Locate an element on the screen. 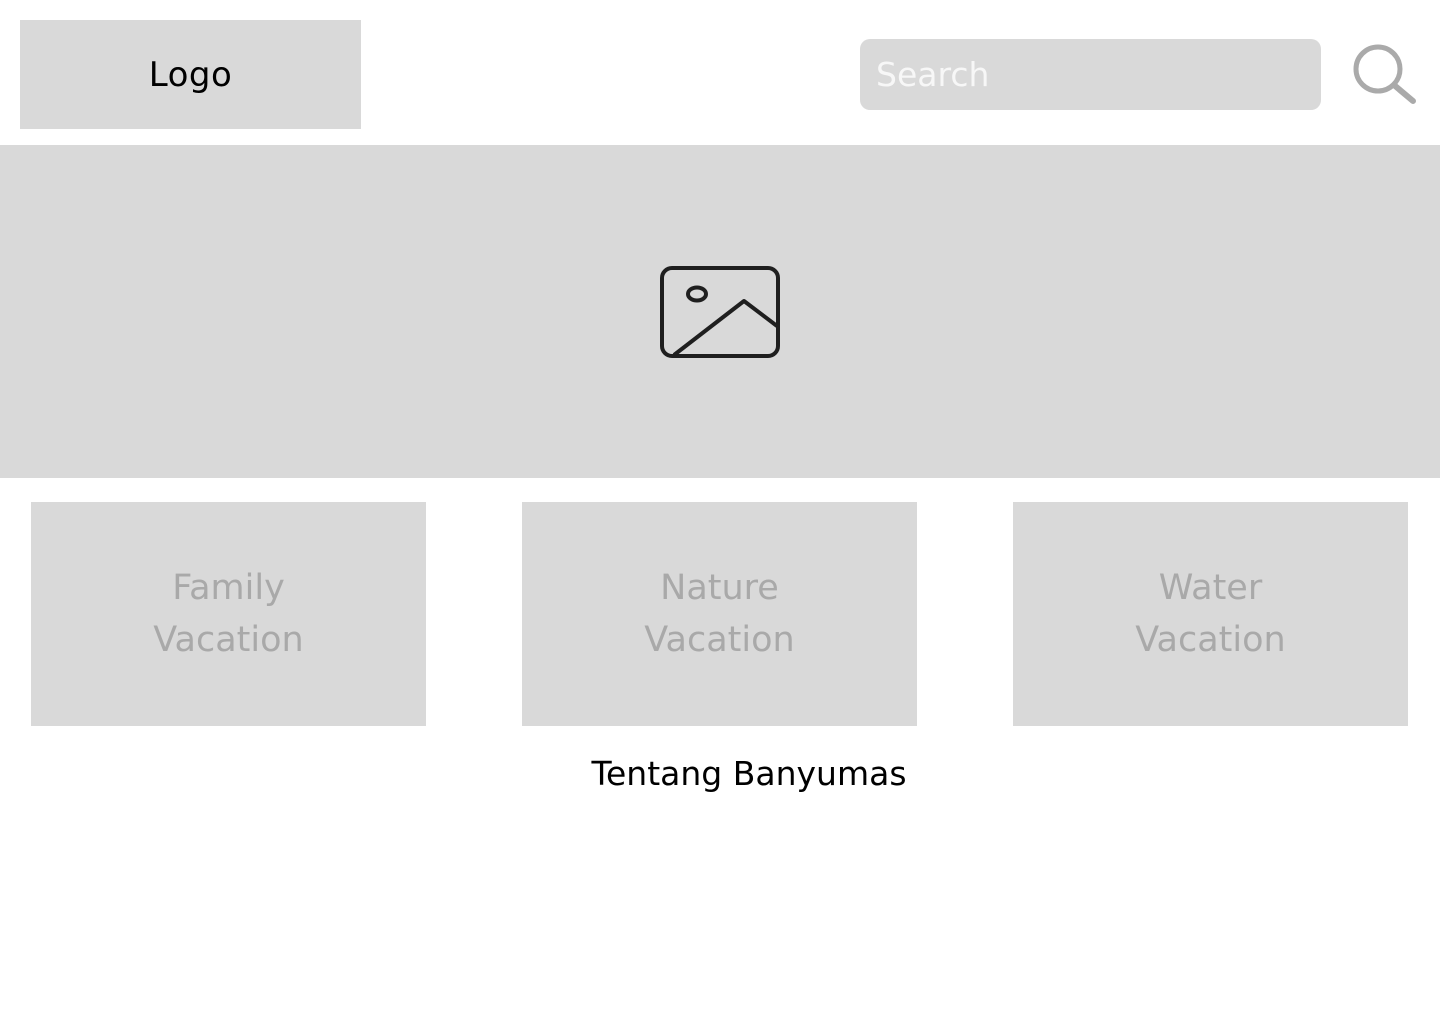 Image resolution: width=1440 pixels, height=1024 pixels. image-placeholder-icon is located at coordinates (720, 312).